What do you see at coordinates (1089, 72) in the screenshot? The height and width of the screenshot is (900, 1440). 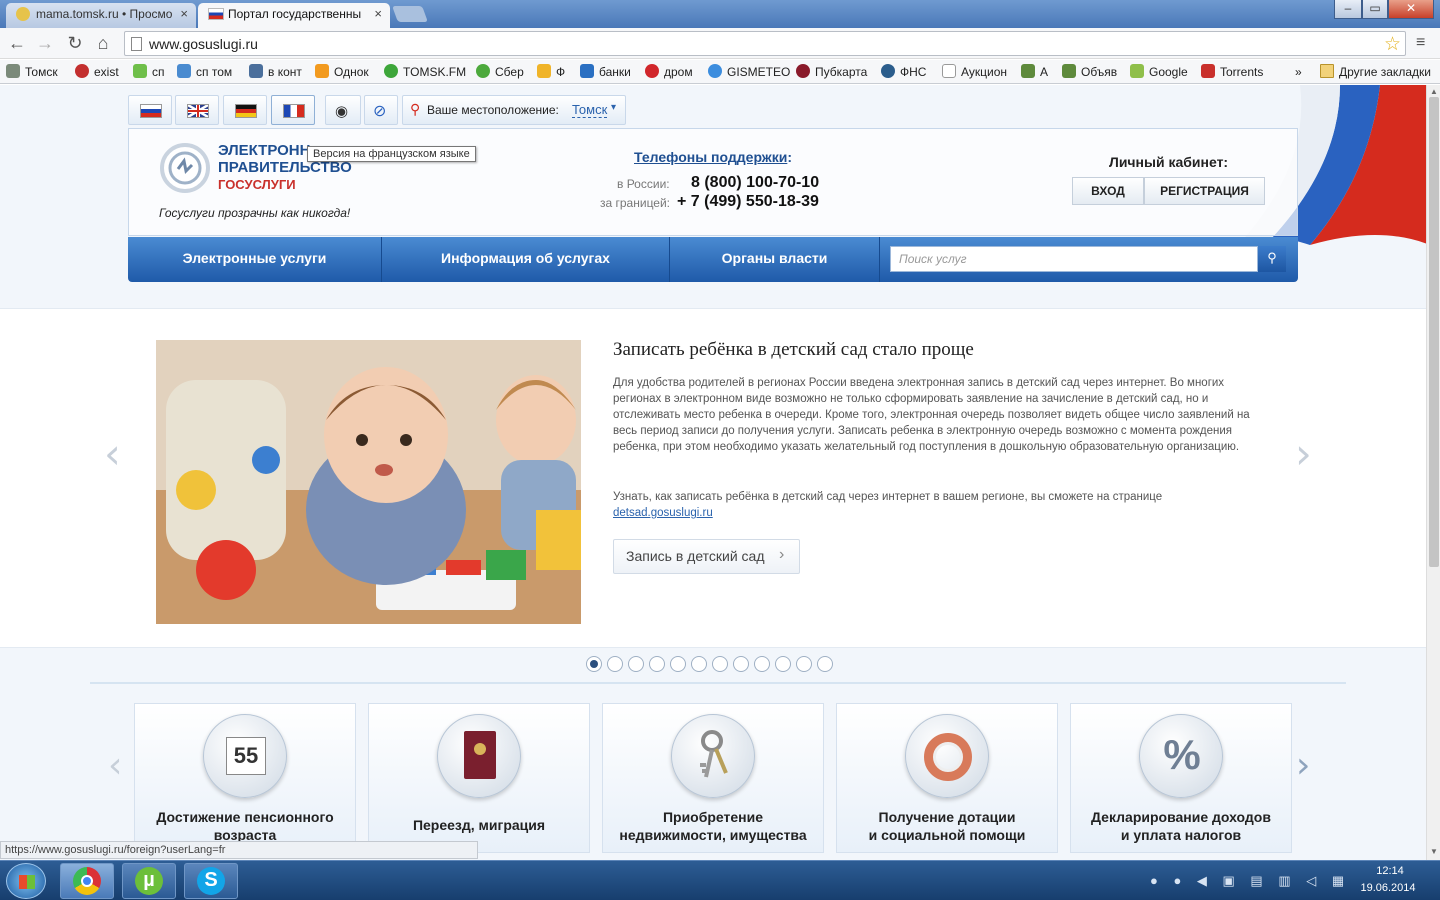 I see `bookmark-obyav: Объяв` at bounding box center [1089, 72].